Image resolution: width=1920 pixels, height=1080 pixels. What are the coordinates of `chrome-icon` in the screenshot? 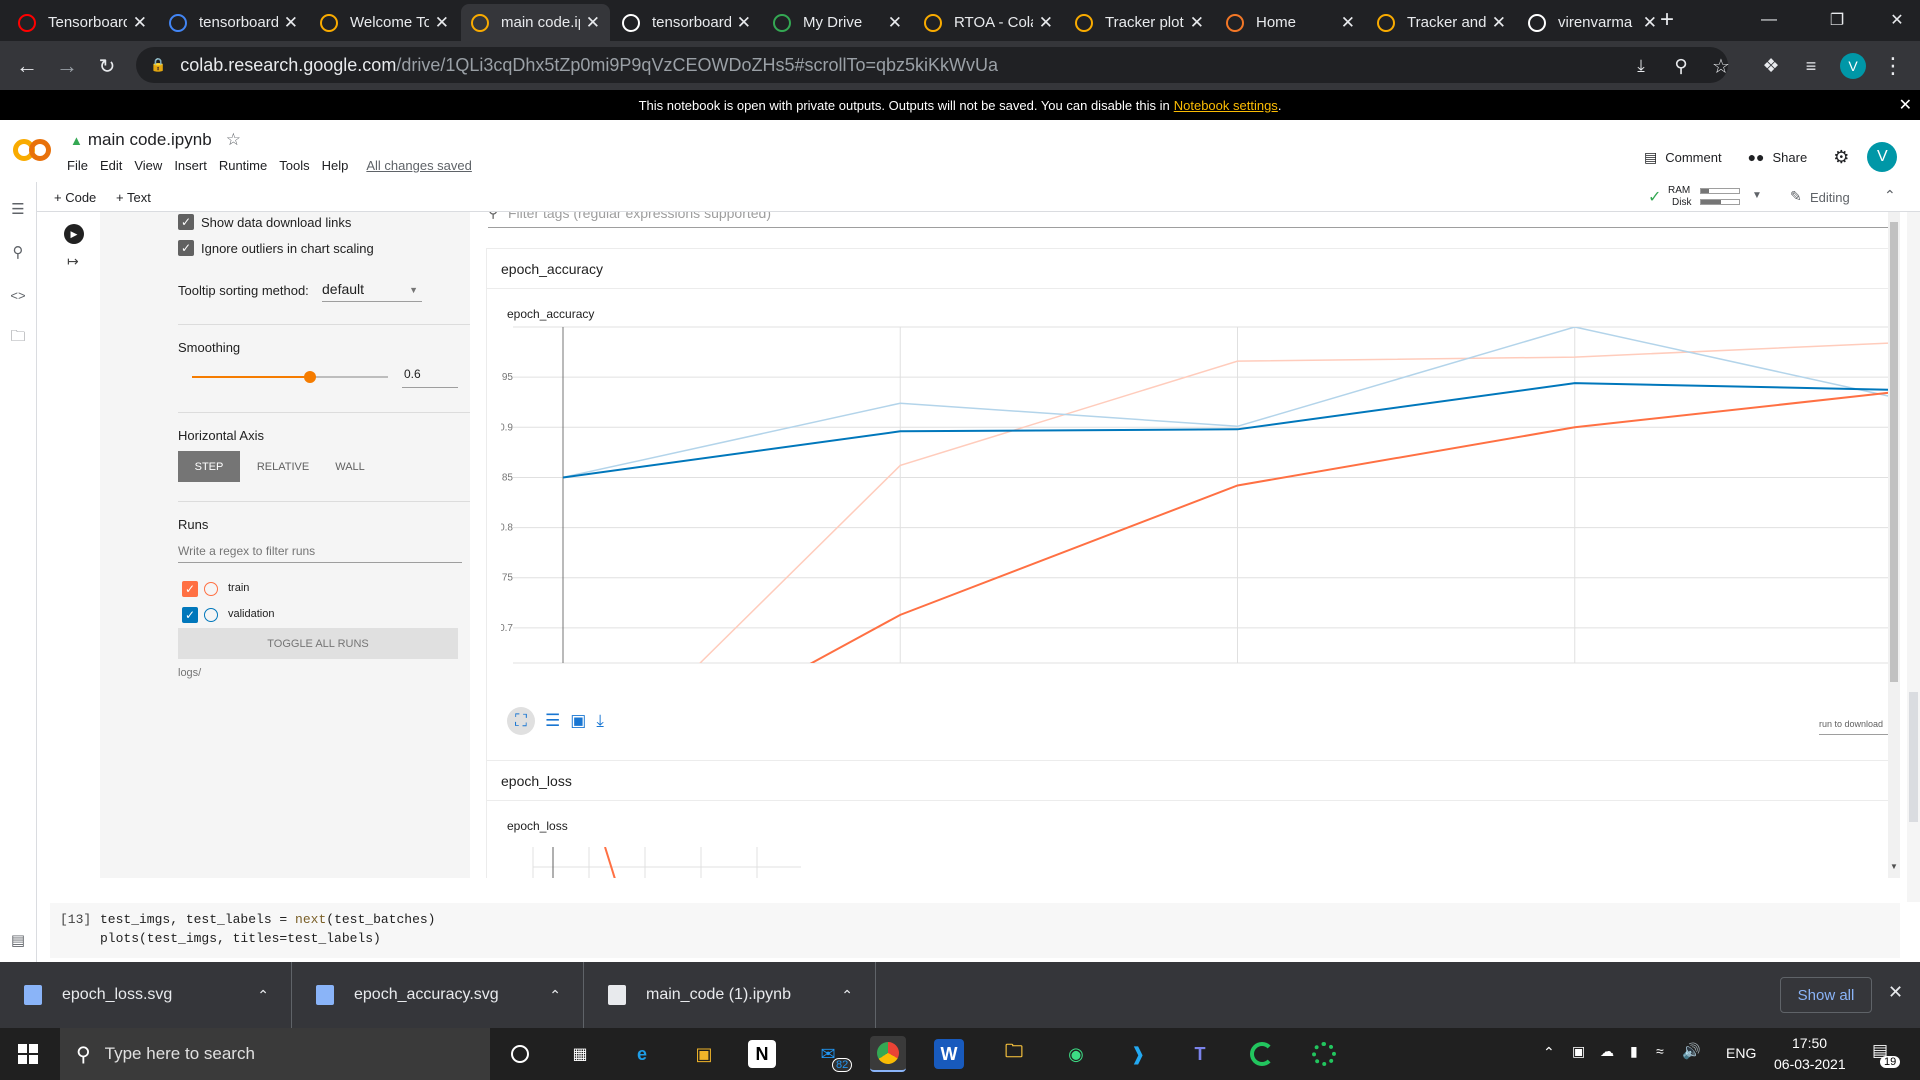 It's located at (888, 1054).